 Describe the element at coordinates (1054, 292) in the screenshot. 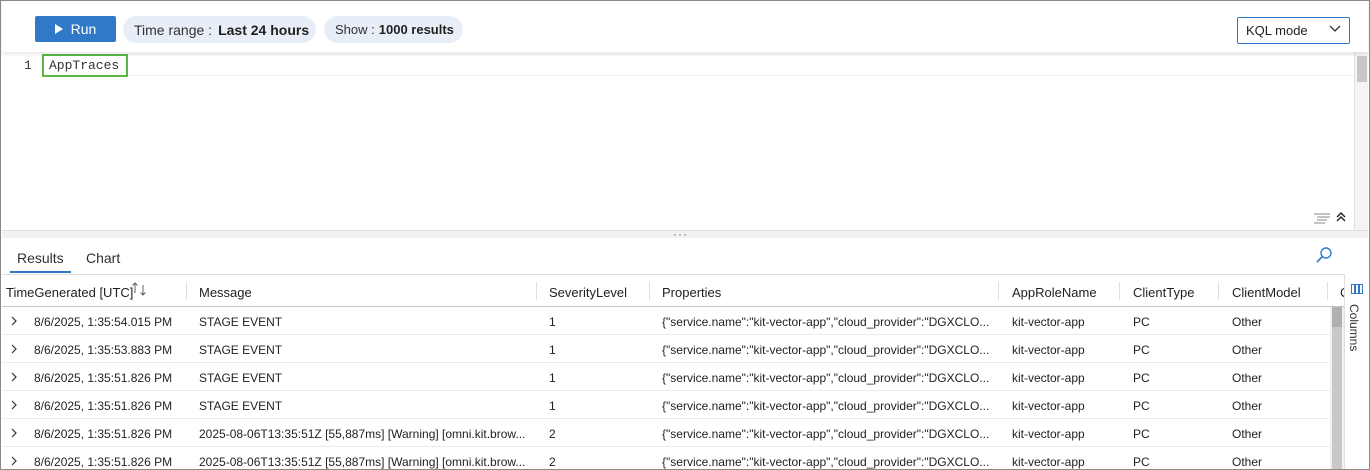

I see `column-header-approlename: AppRoleName` at that location.